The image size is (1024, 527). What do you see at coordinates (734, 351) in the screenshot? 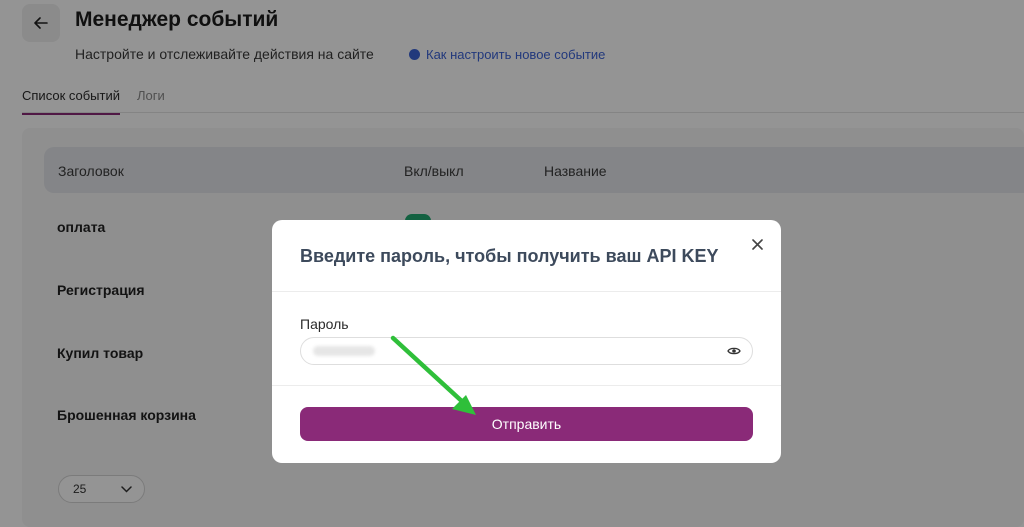
I see `eye-icon` at bounding box center [734, 351].